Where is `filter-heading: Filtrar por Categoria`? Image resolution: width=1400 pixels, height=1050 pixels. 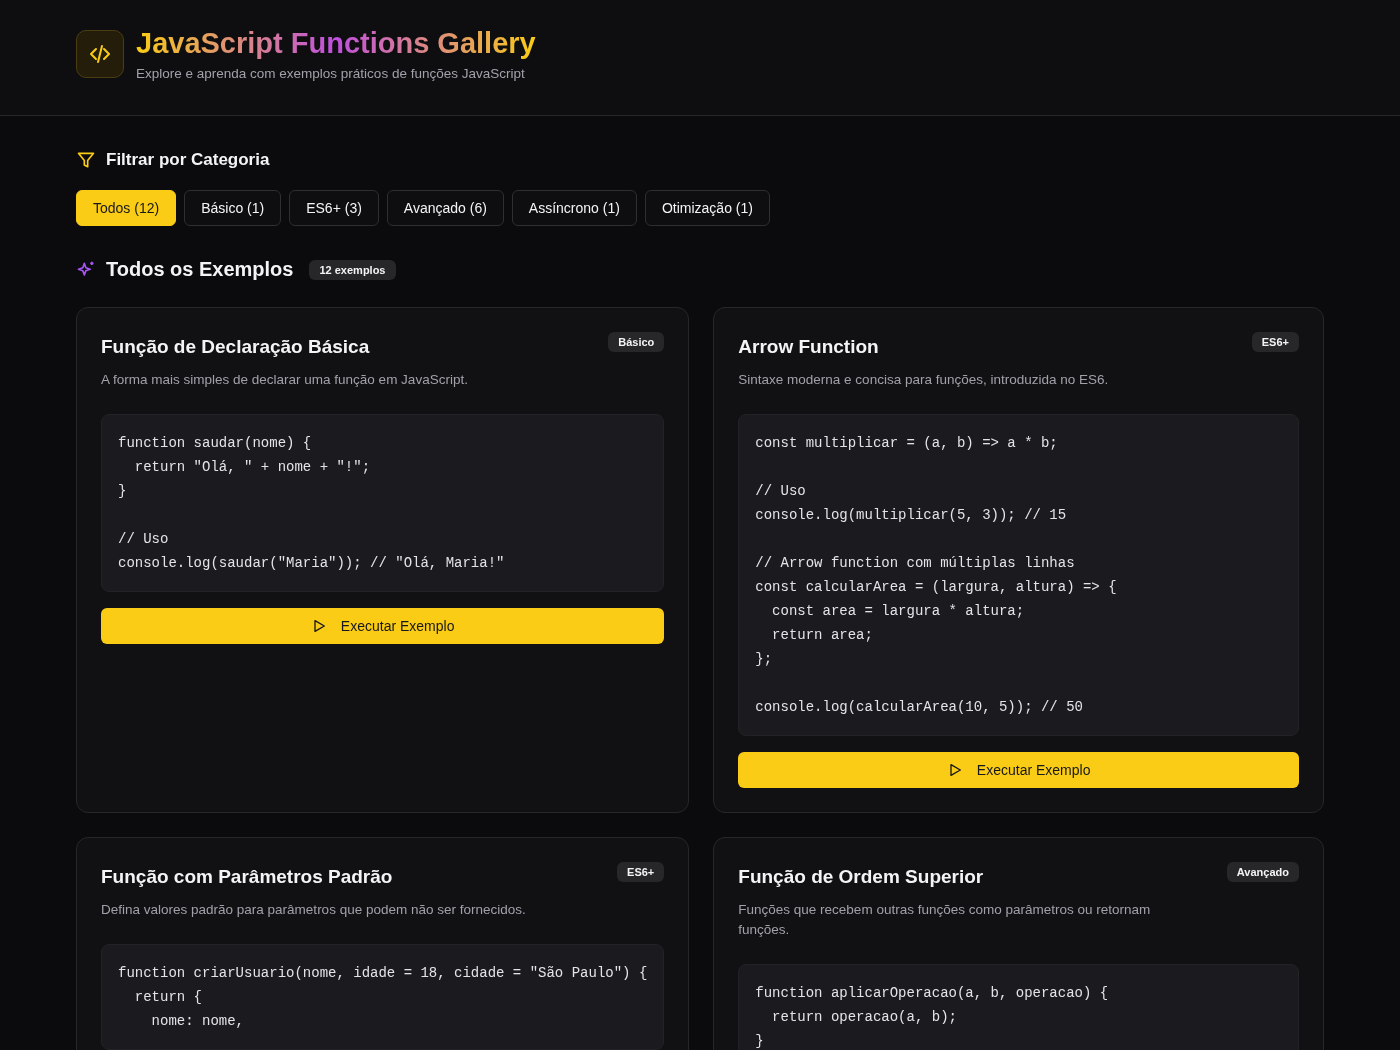
filter-heading: Filtrar por Categoria is located at coordinates (188, 160).